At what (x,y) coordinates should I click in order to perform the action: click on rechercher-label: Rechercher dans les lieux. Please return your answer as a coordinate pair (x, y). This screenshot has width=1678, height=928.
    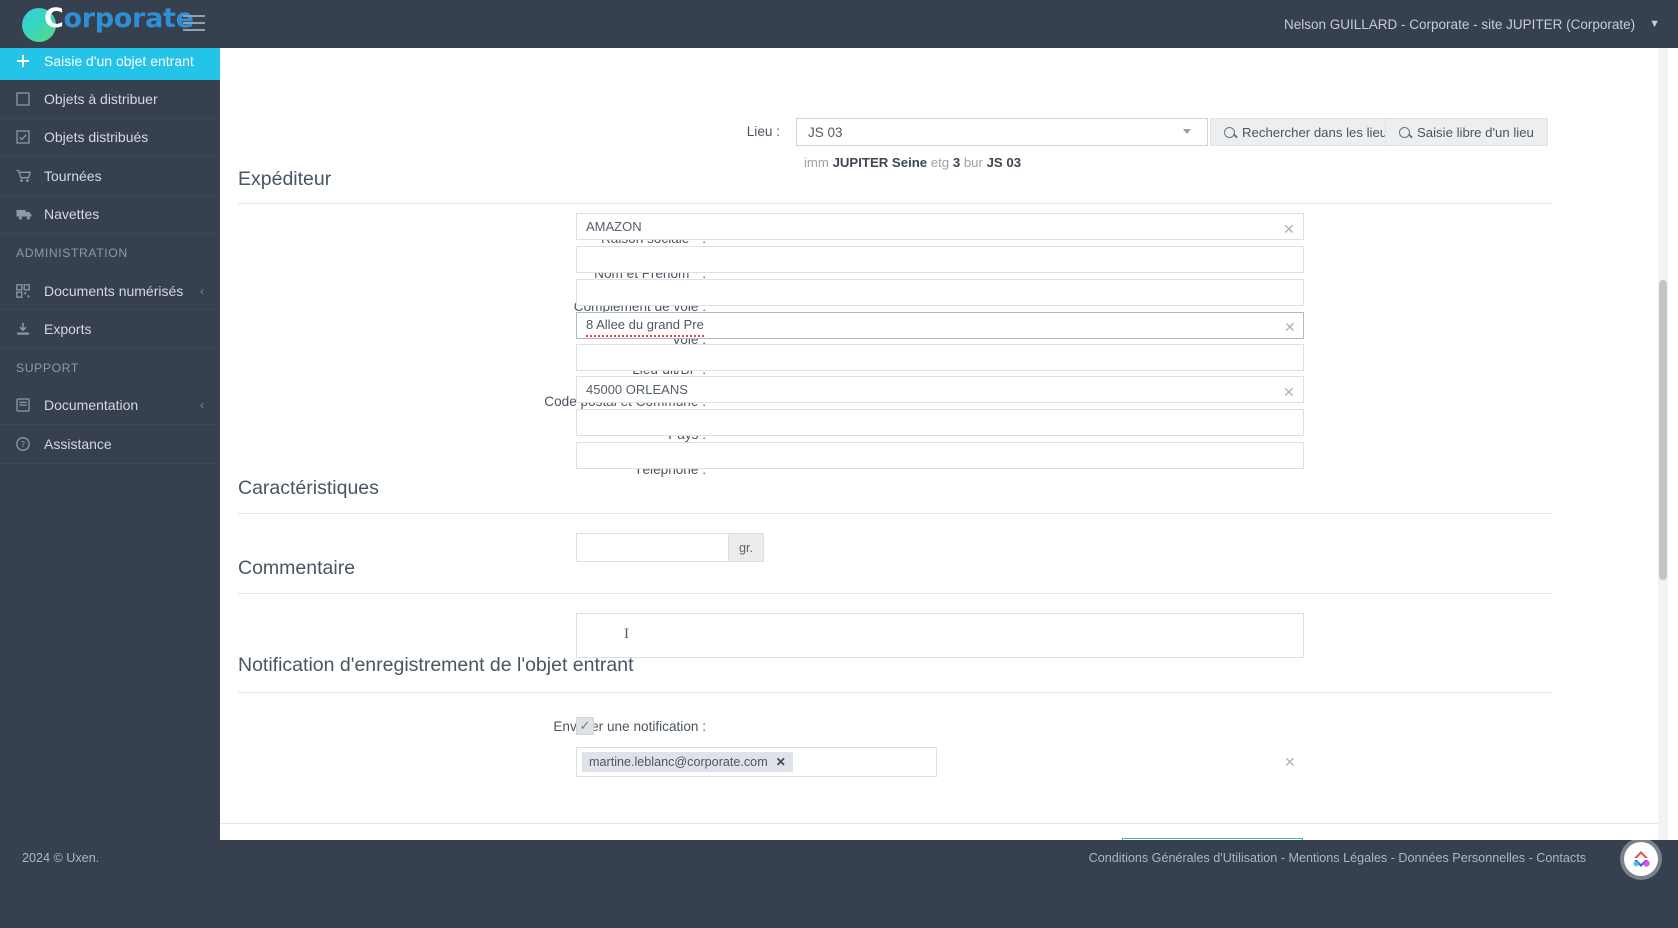
    Looking at the image, I should click on (1318, 132).